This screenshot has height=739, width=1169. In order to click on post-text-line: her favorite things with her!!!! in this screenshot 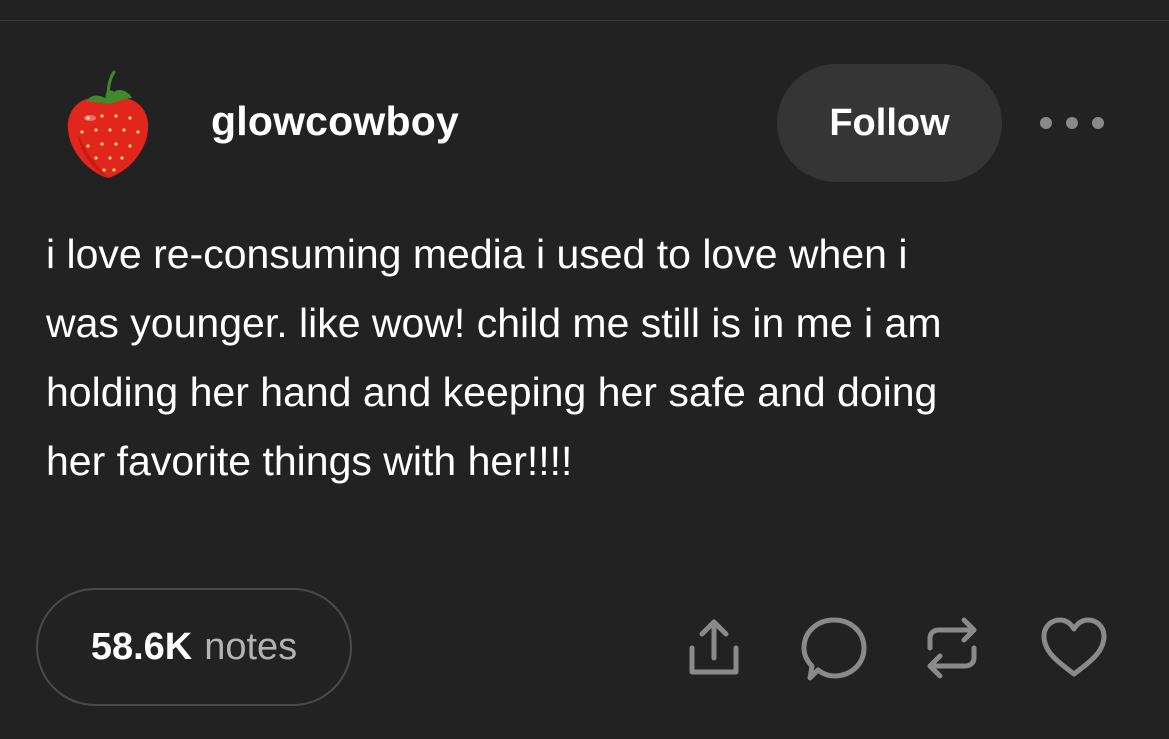, I will do `click(309, 461)`.